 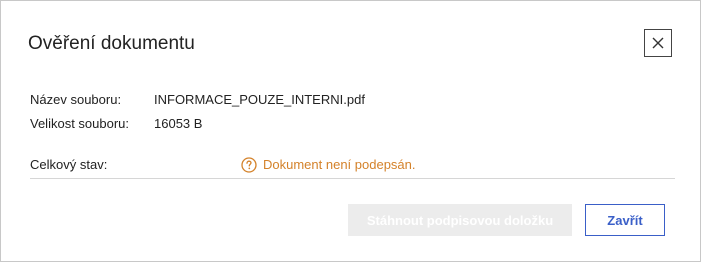 I want to click on overall-status-value: Dokument není podepsán., so click(x=328, y=165).